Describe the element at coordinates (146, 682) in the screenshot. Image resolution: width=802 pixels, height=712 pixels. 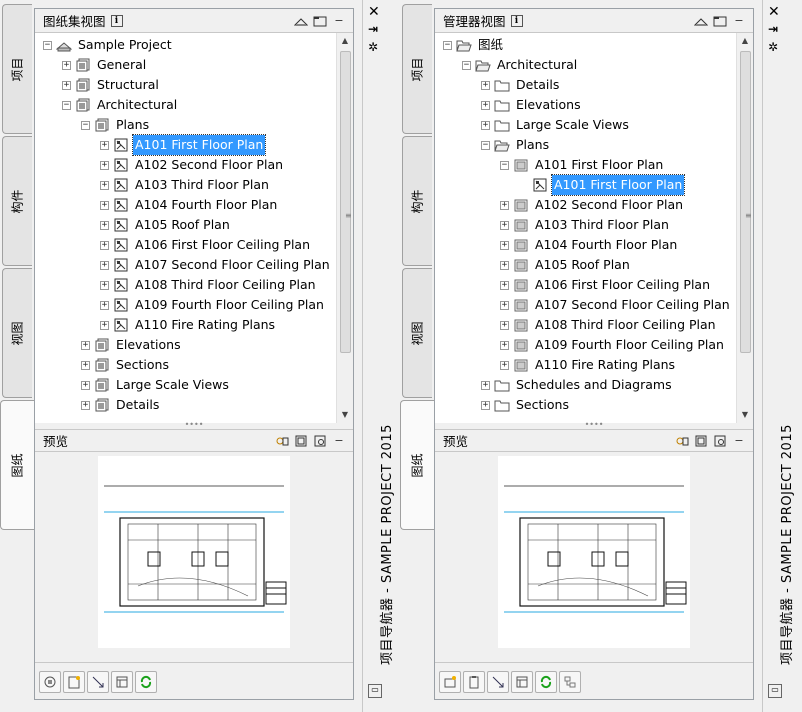
I see `refresh-button` at that location.